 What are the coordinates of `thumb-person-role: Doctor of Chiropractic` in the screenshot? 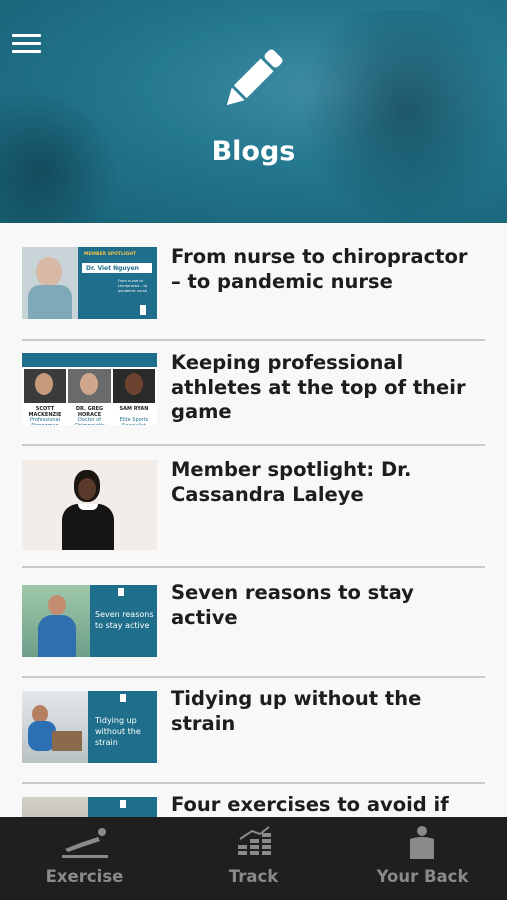 It's located at (89, 421).